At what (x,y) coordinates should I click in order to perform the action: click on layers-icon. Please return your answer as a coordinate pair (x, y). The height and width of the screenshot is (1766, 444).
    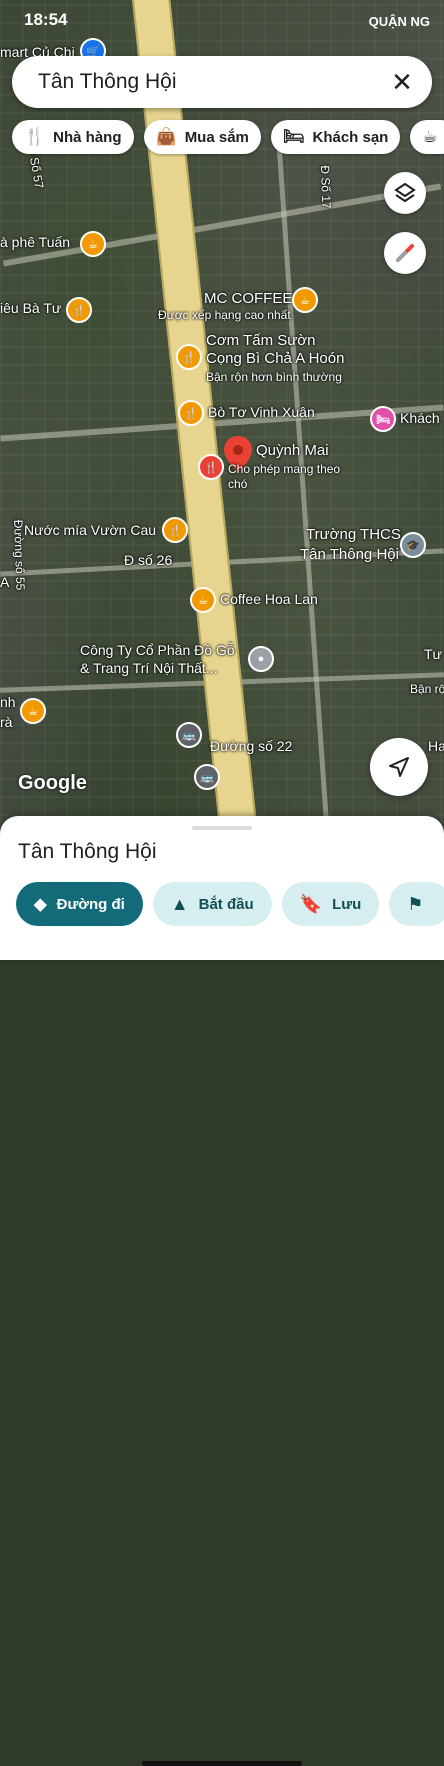
    Looking at the image, I should click on (405, 192).